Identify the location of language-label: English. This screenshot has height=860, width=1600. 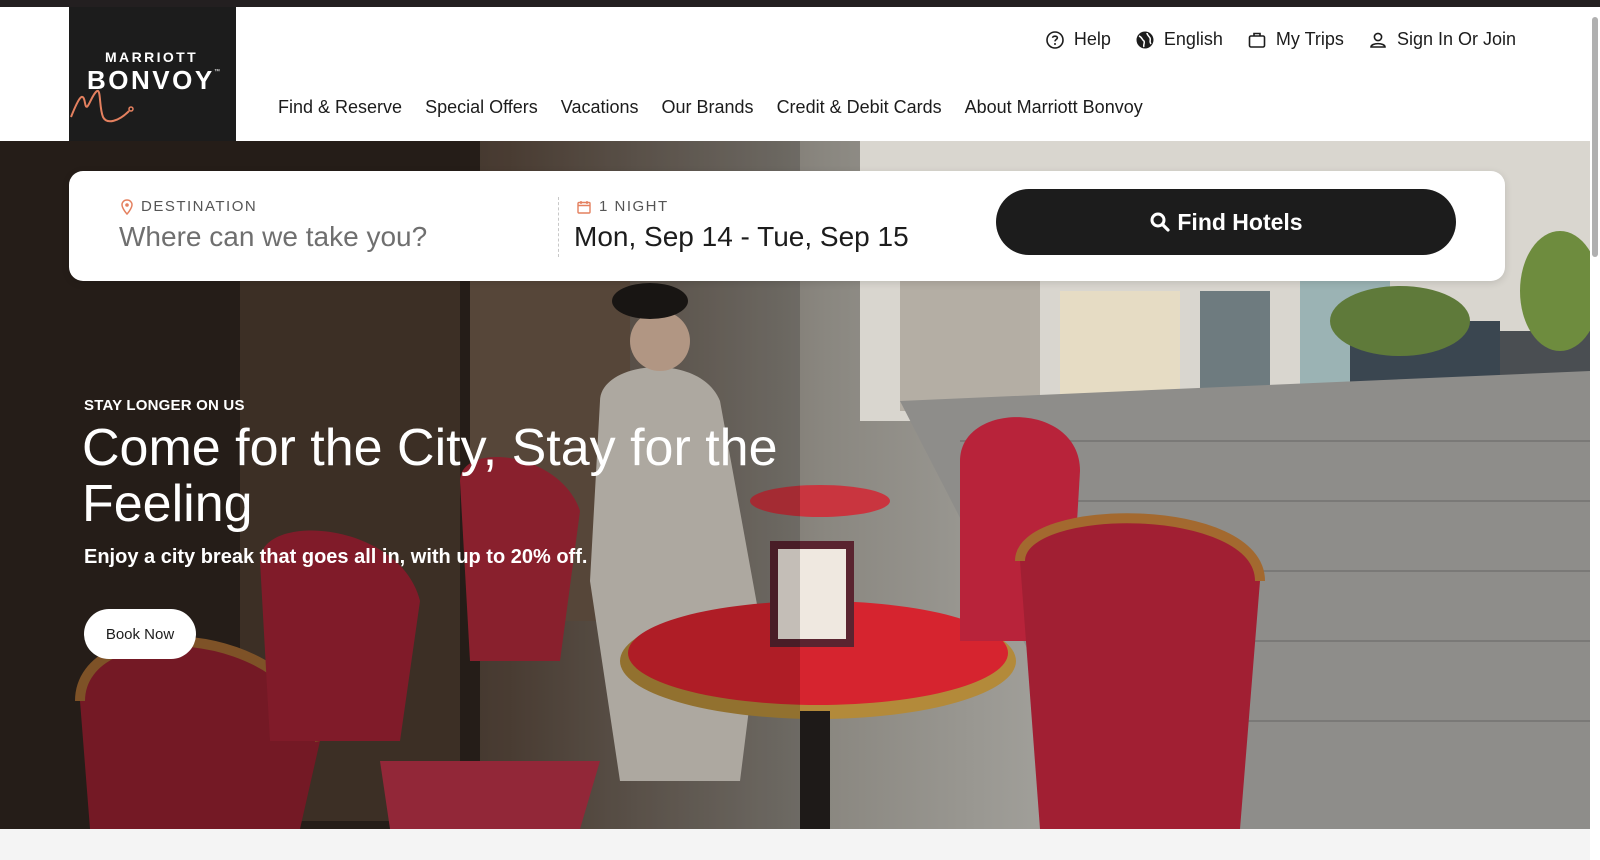
(1193, 39).